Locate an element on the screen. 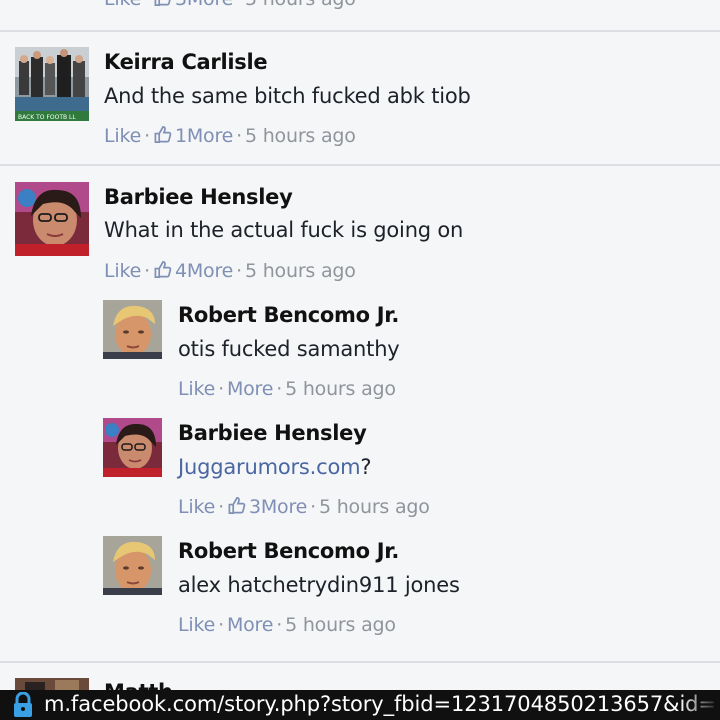 The height and width of the screenshot is (720, 720). more-link: 1More is located at coordinates (204, 136).